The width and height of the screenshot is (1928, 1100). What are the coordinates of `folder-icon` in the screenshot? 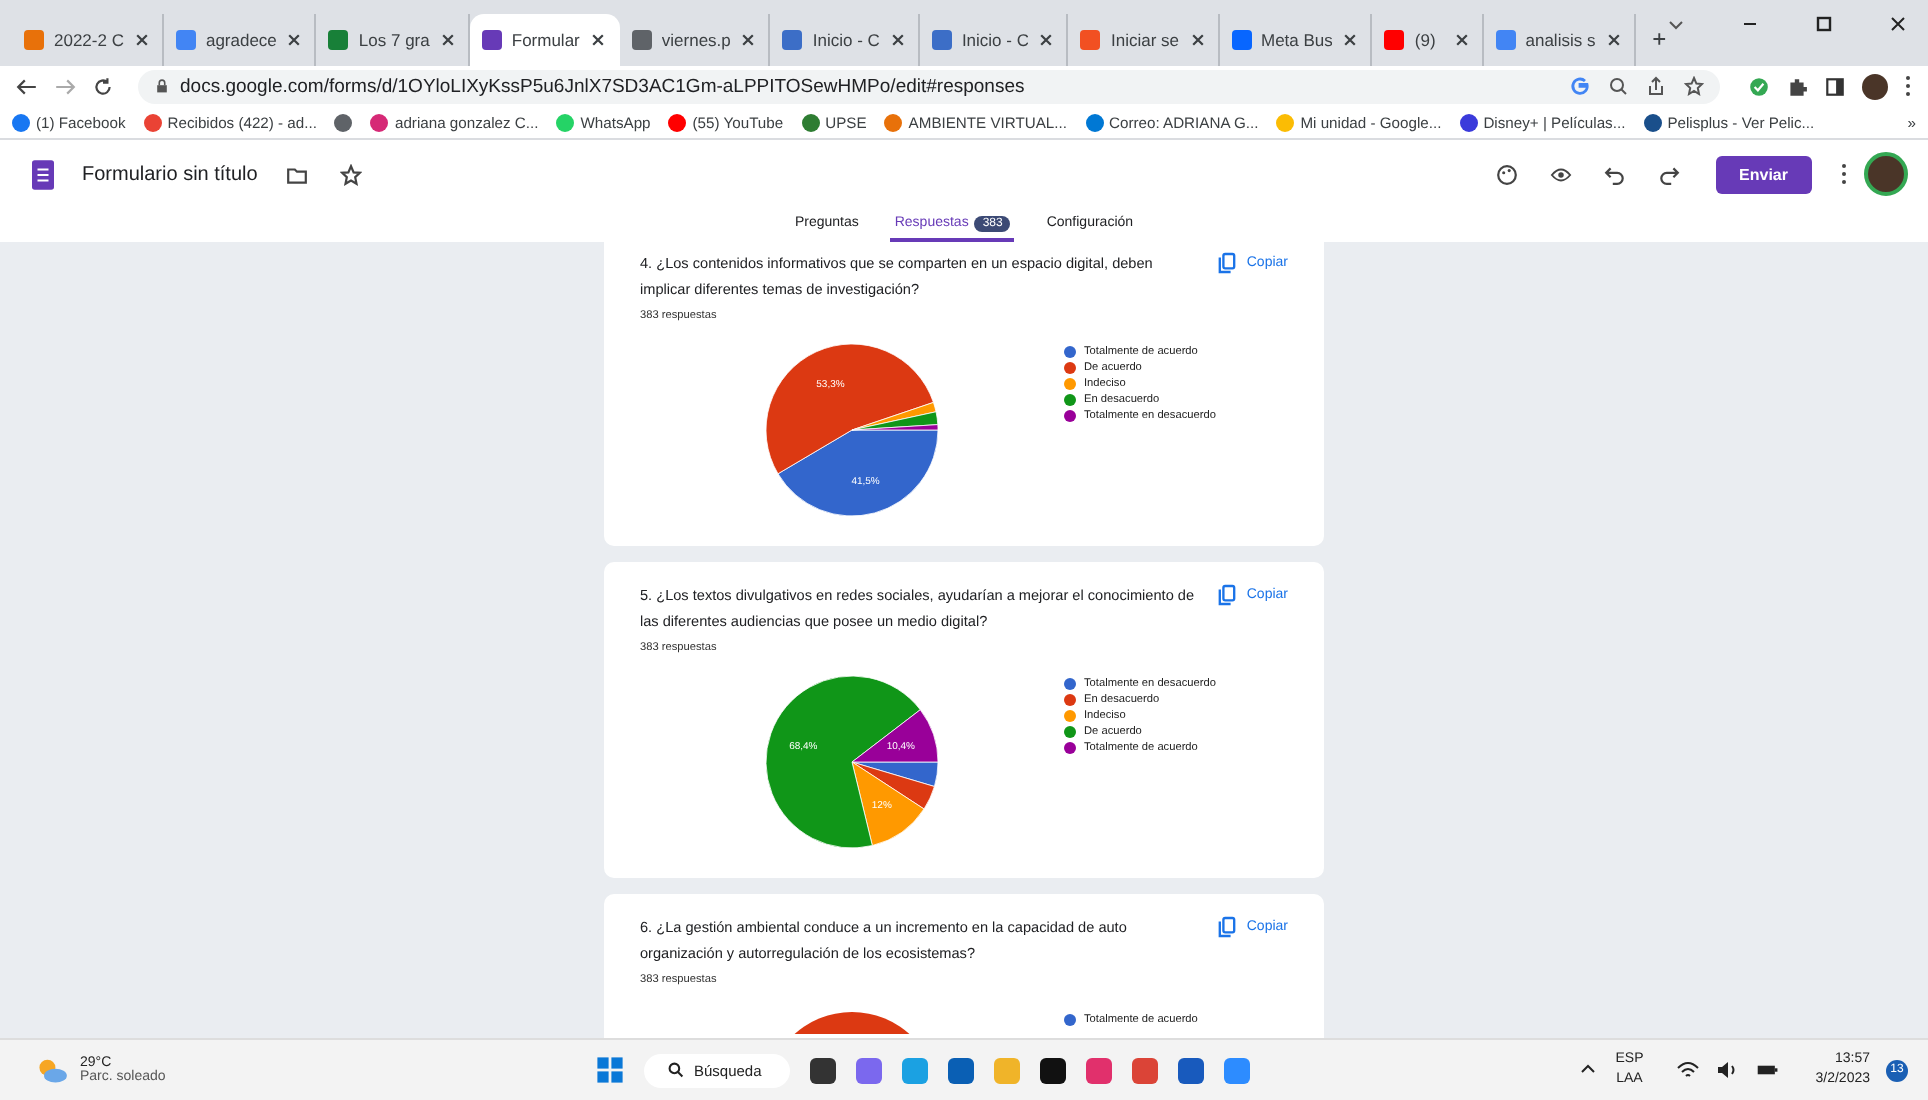 It's located at (296, 174).